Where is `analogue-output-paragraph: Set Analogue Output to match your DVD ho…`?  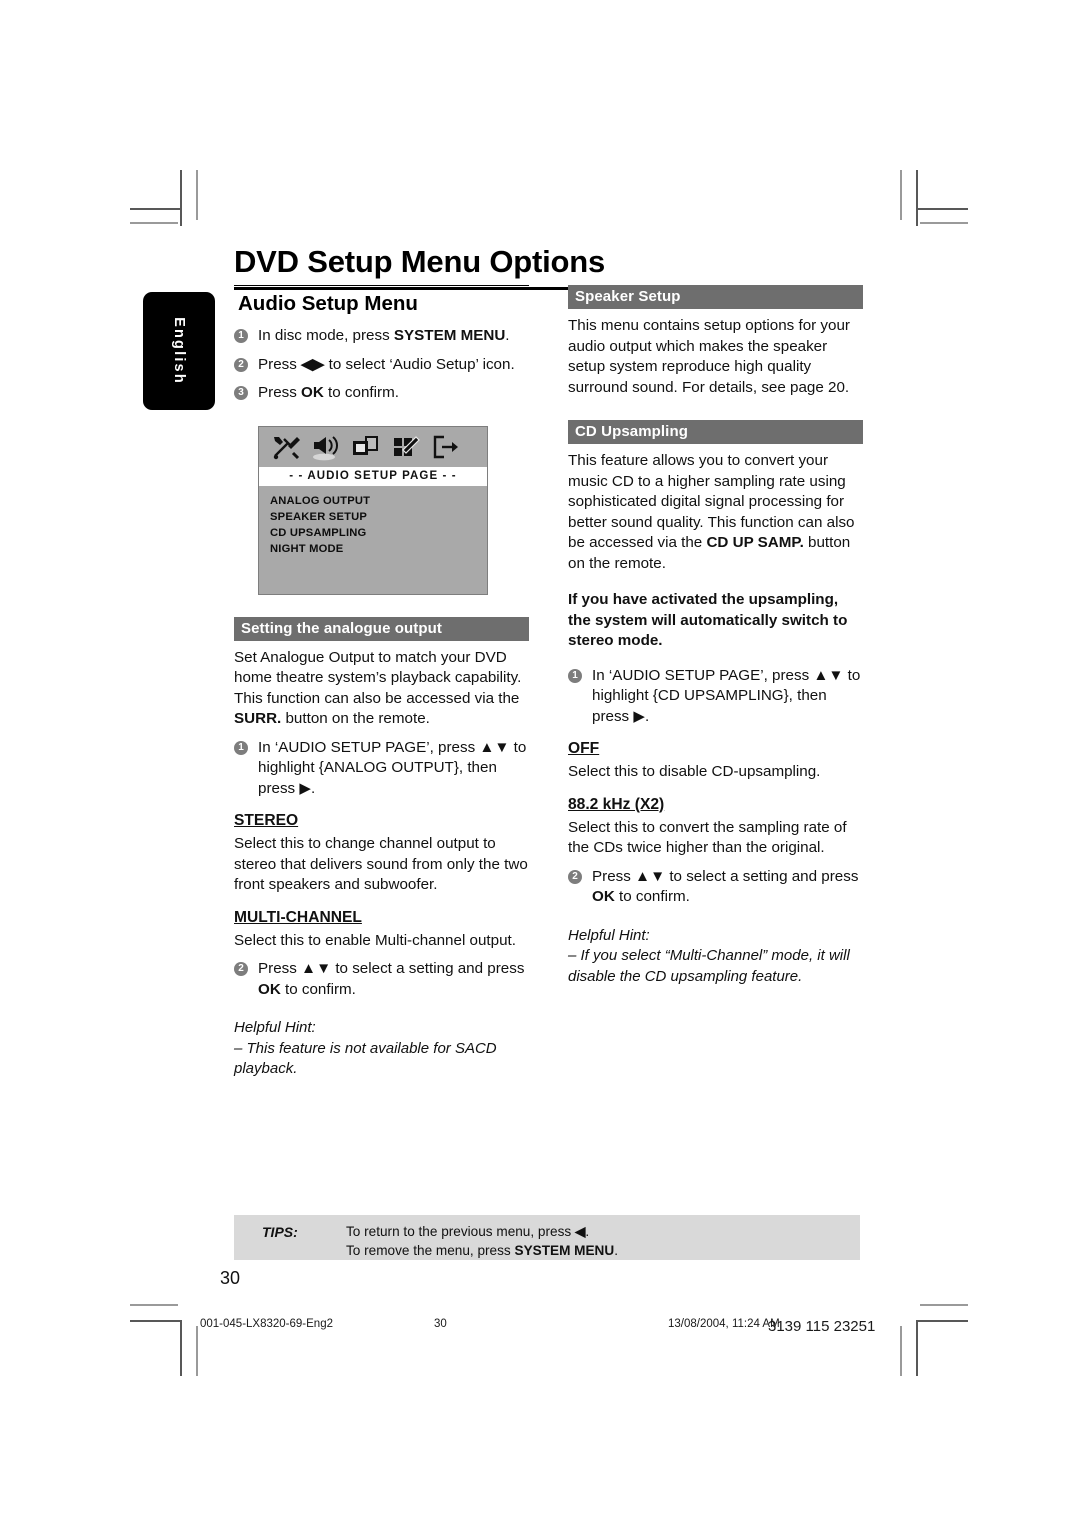
analogue-output-paragraph: Set Analogue Output to match your DVD ho… is located at coordinates (381, 689).